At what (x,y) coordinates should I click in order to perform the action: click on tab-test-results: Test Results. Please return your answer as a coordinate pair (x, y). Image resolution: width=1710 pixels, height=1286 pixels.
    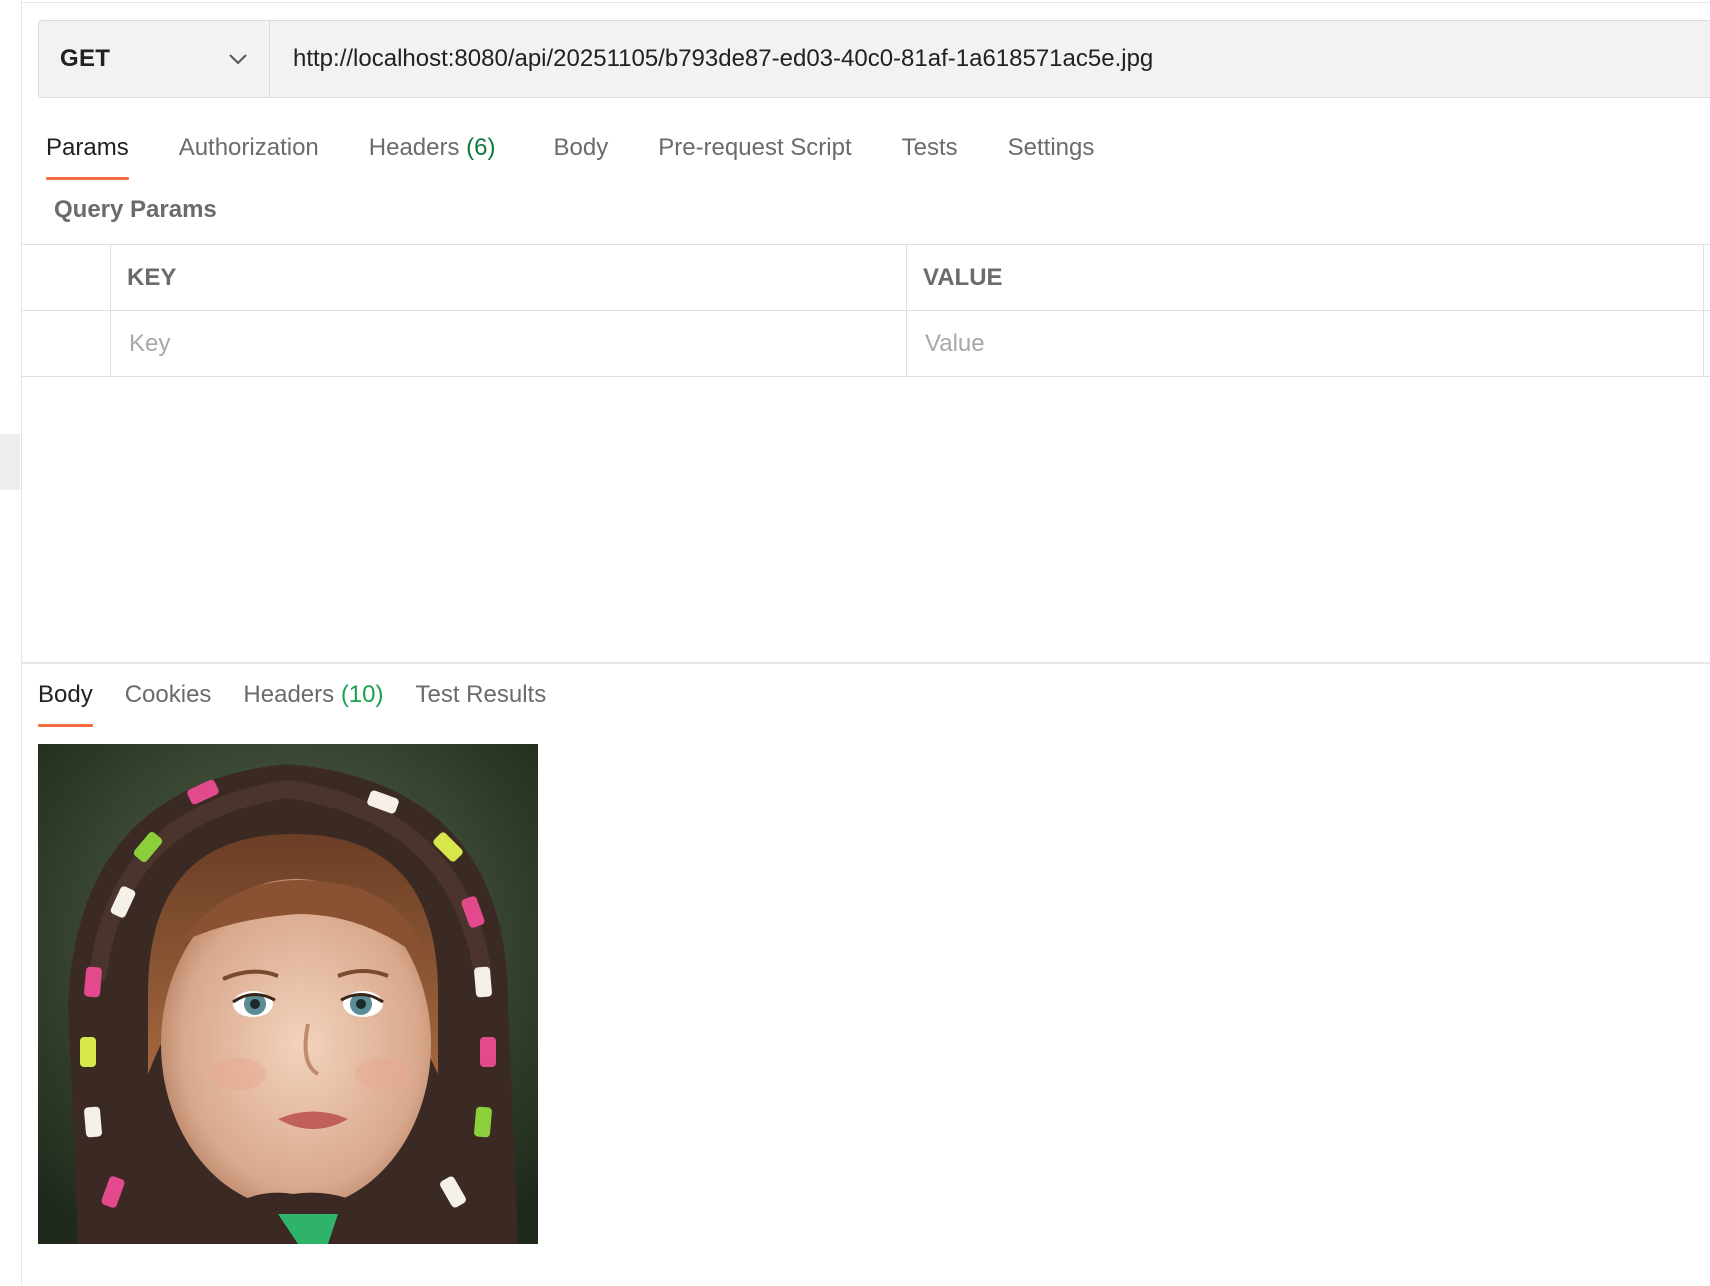
    Looking at the image, I should click on (481, 699).